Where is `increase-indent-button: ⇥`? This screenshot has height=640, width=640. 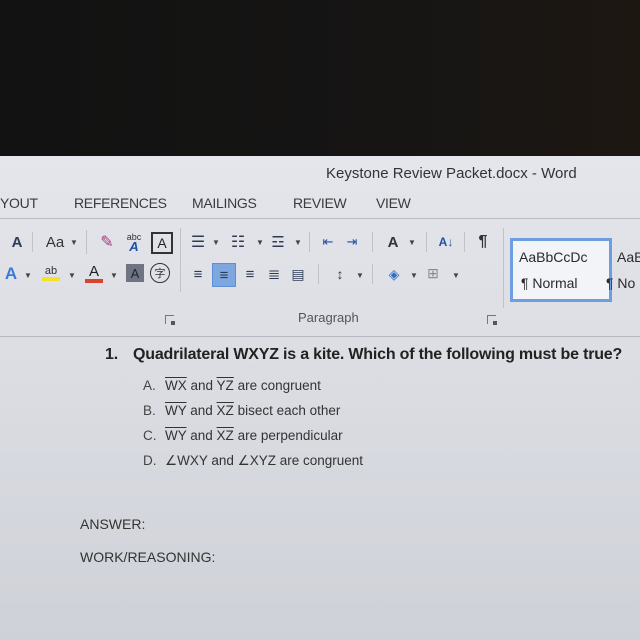 increase-indent-button: ⇥ is located at coordinates (352, 242).